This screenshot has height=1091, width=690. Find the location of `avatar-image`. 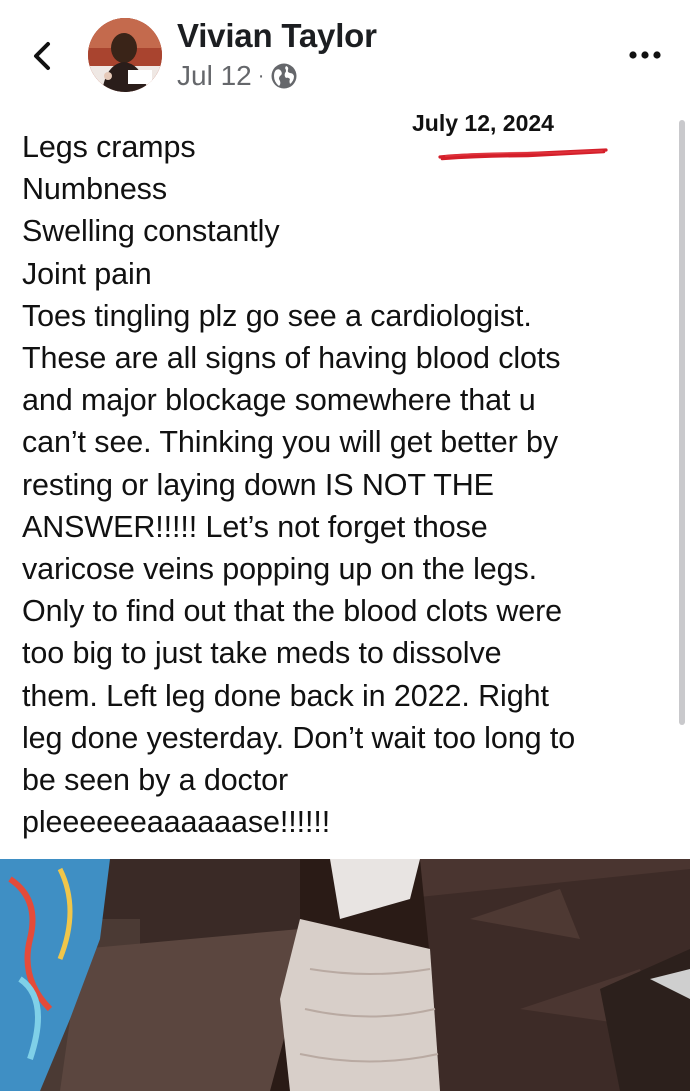

avatar-image is located at coordinates (125, 55).